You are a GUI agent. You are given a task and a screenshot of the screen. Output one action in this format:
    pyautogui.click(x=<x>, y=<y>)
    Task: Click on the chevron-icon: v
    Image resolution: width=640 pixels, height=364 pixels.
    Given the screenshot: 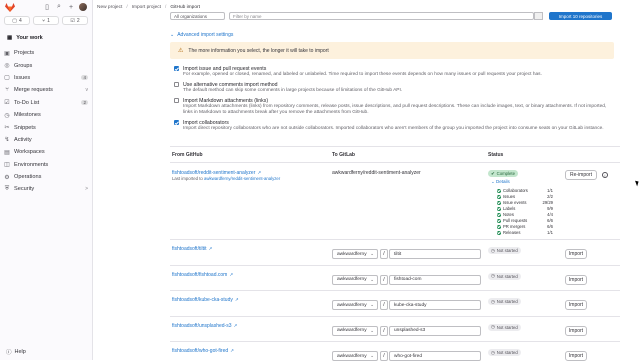 What is the action you would take?
    pyautogui.click(x=87, y=90)
    